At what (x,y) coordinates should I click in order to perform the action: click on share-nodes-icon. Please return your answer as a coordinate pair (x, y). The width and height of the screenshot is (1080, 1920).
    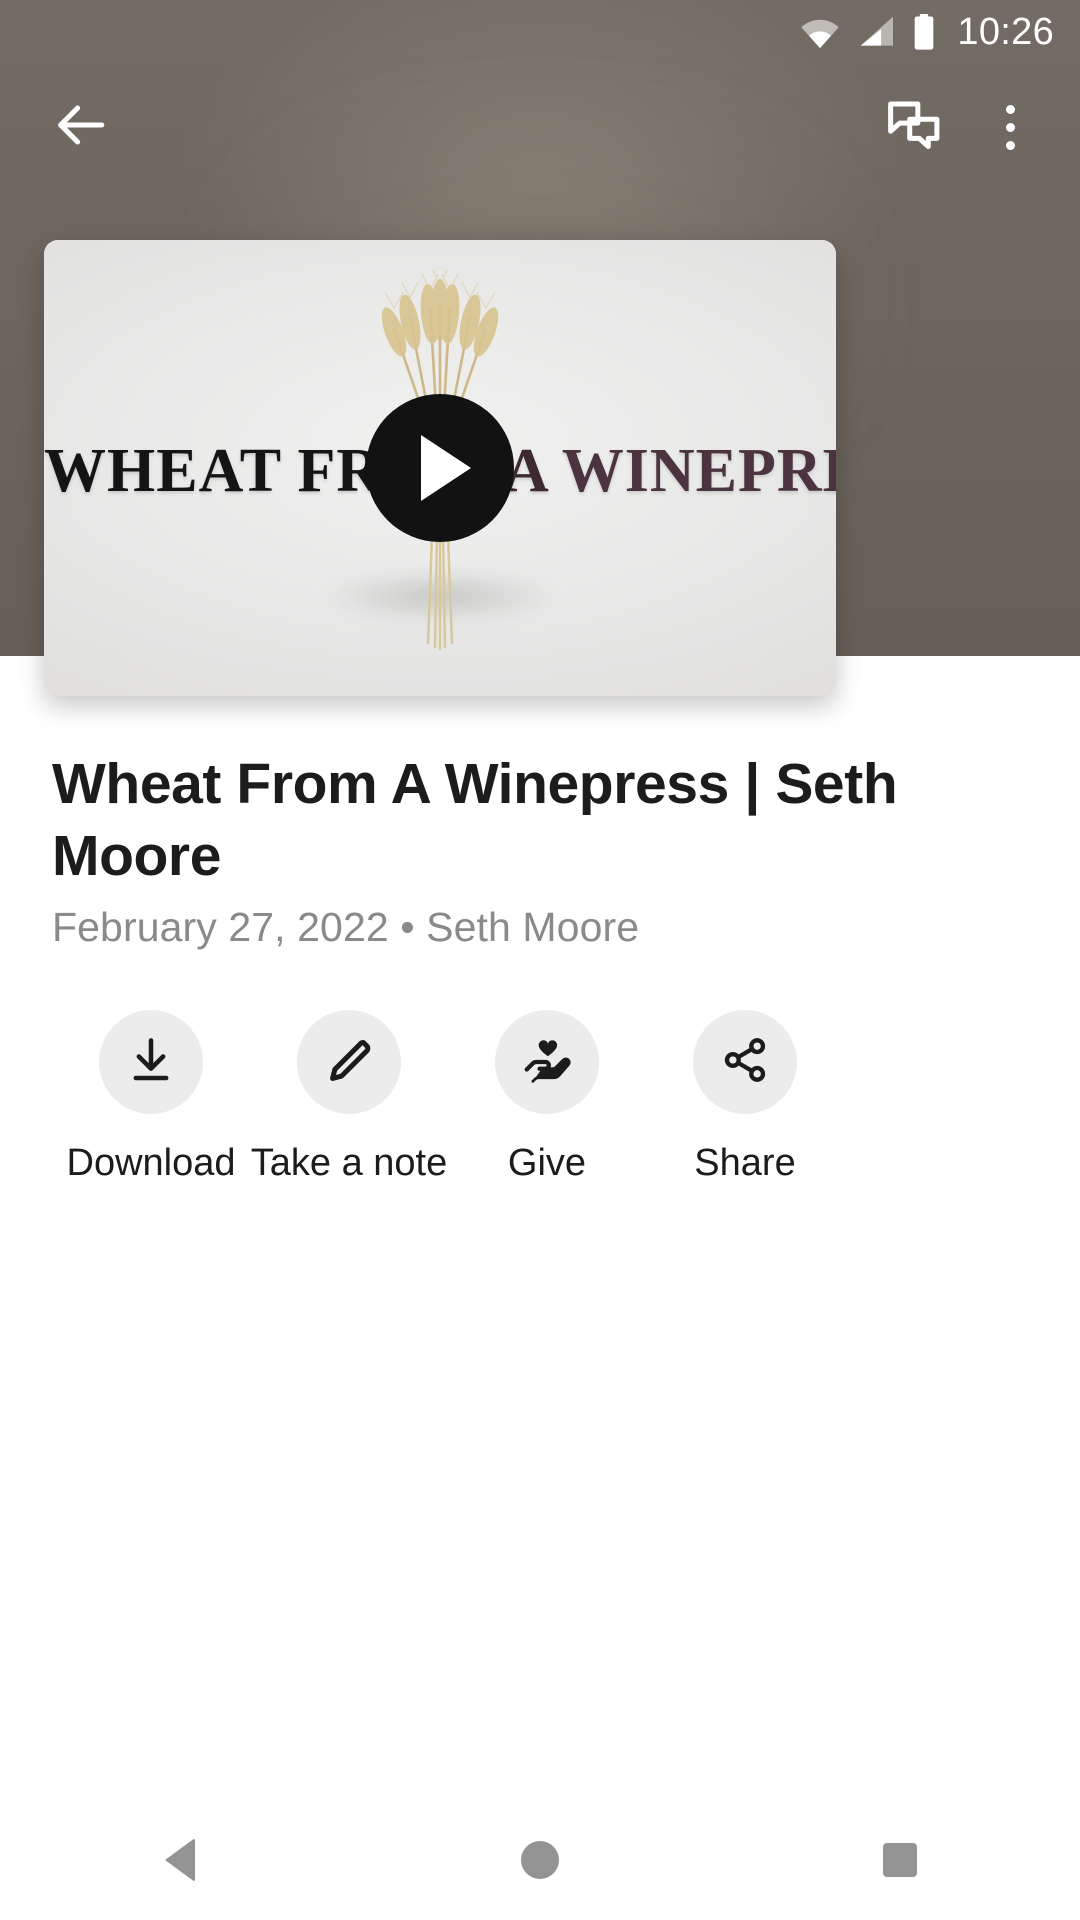
    Looking at the image, I should click on (745, 1062).